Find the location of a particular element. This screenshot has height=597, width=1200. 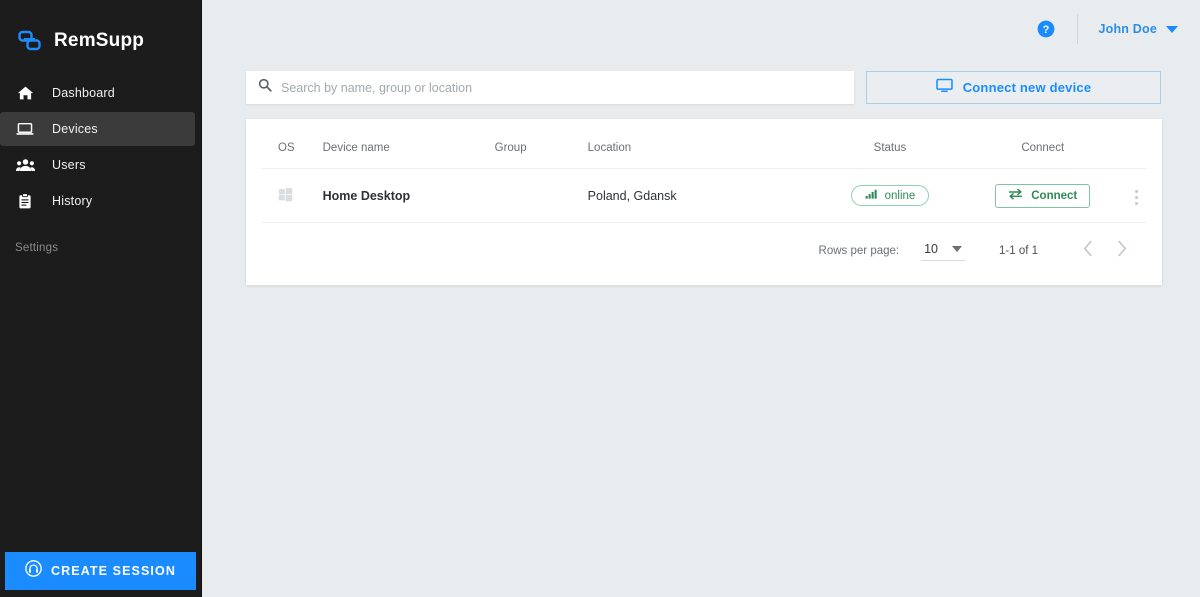

column-header-os: OS is located at coordinates (292, 144).